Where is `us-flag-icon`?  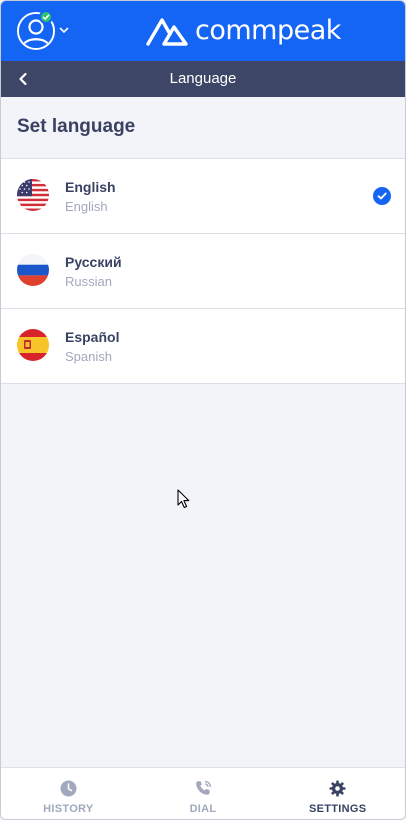
us-flag-icon is located at coordinates (33, 195).